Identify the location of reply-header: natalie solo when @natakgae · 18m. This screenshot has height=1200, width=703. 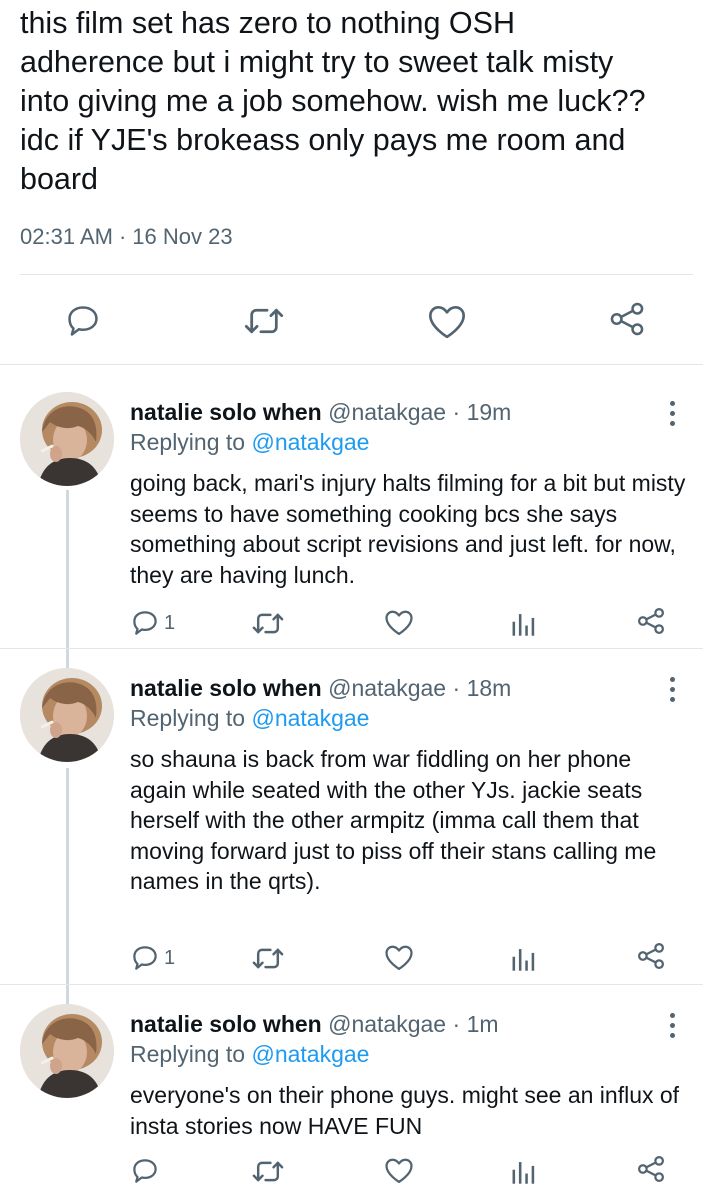
(320, 688).